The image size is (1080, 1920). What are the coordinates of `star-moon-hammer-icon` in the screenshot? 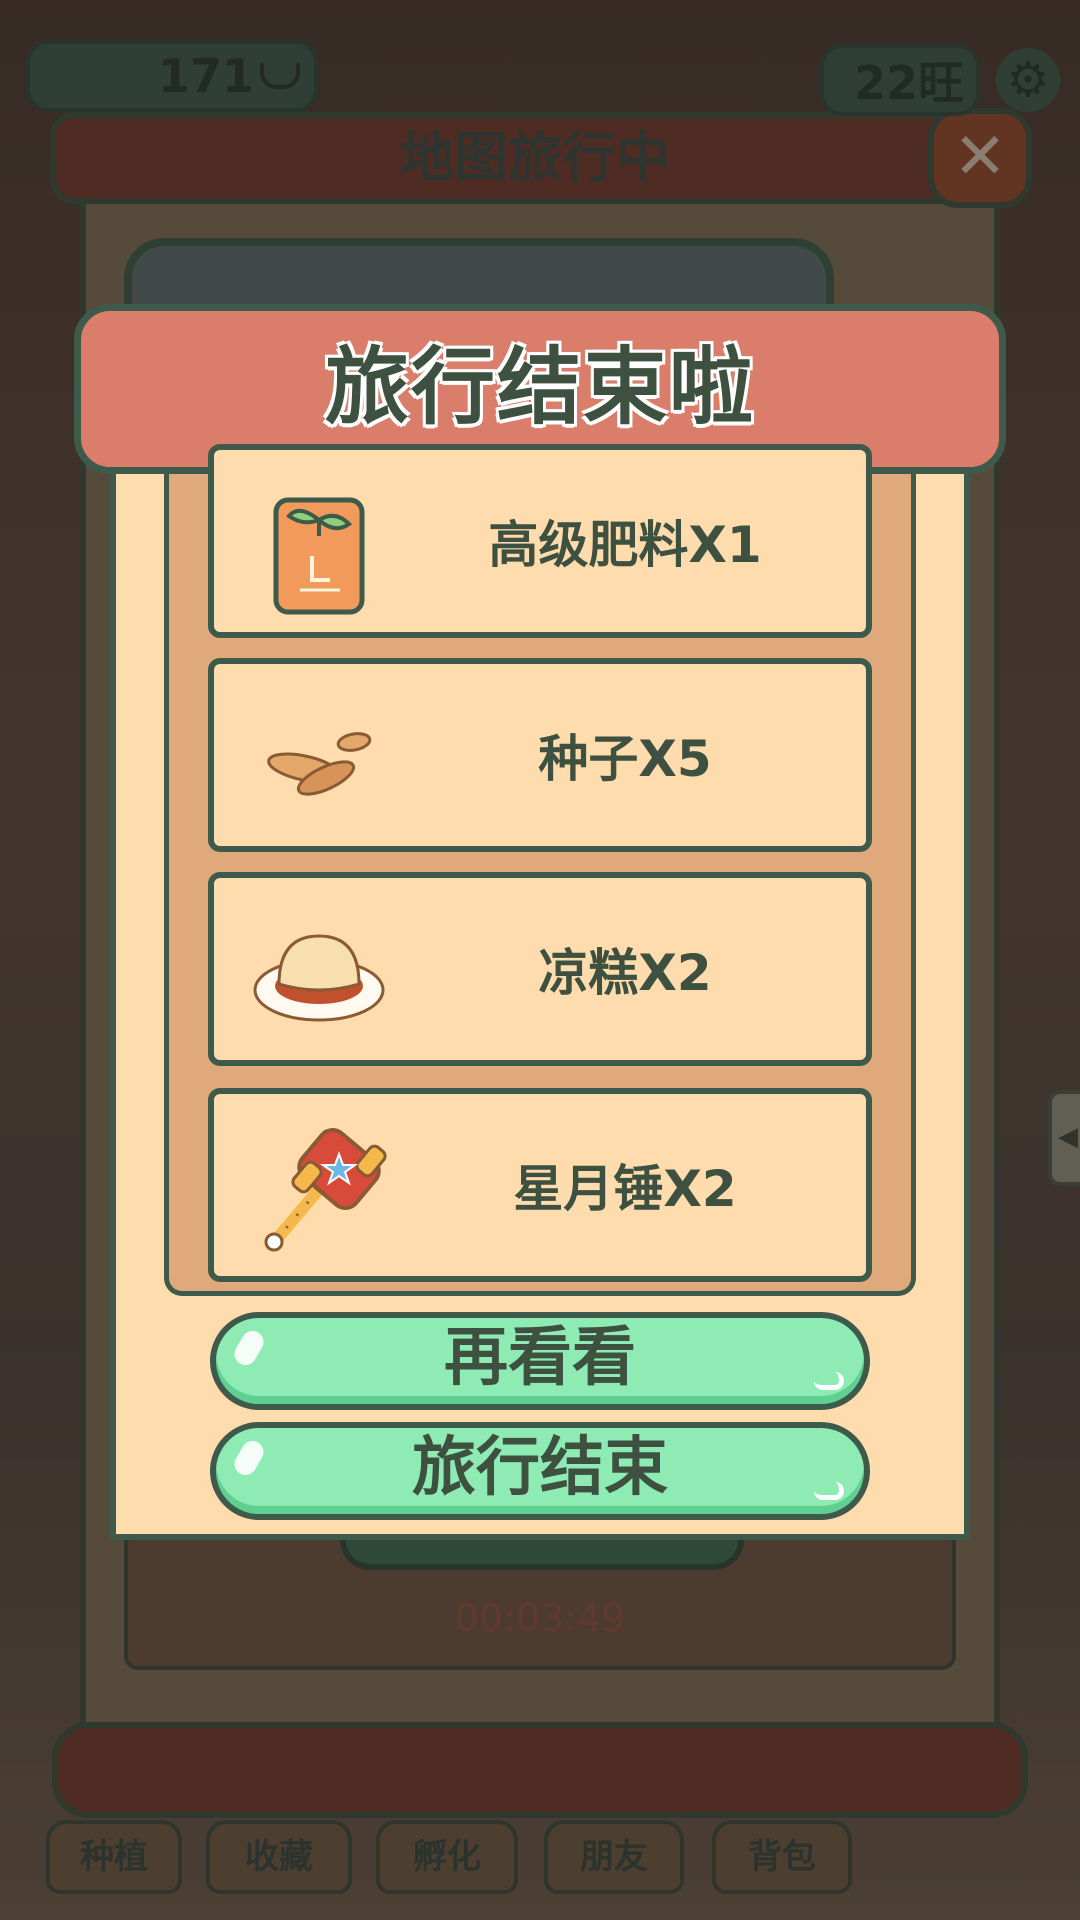 It's located at (325, 1190).